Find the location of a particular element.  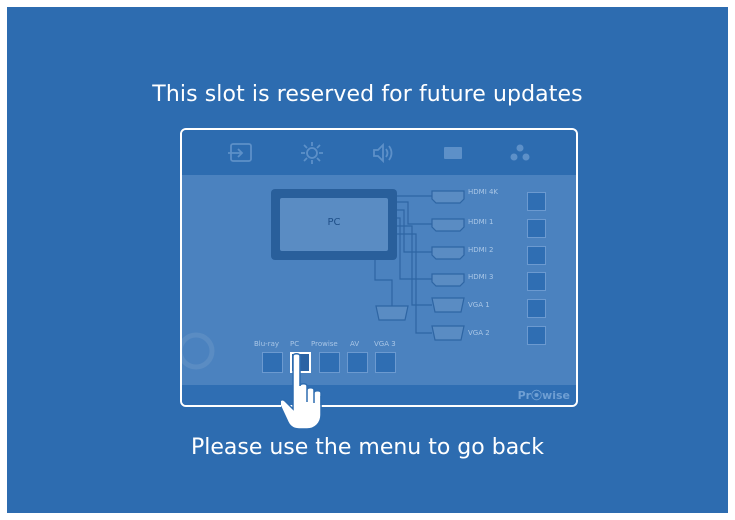

back-instruction: Please use the menu to go back is located at coordinates (367, 447).